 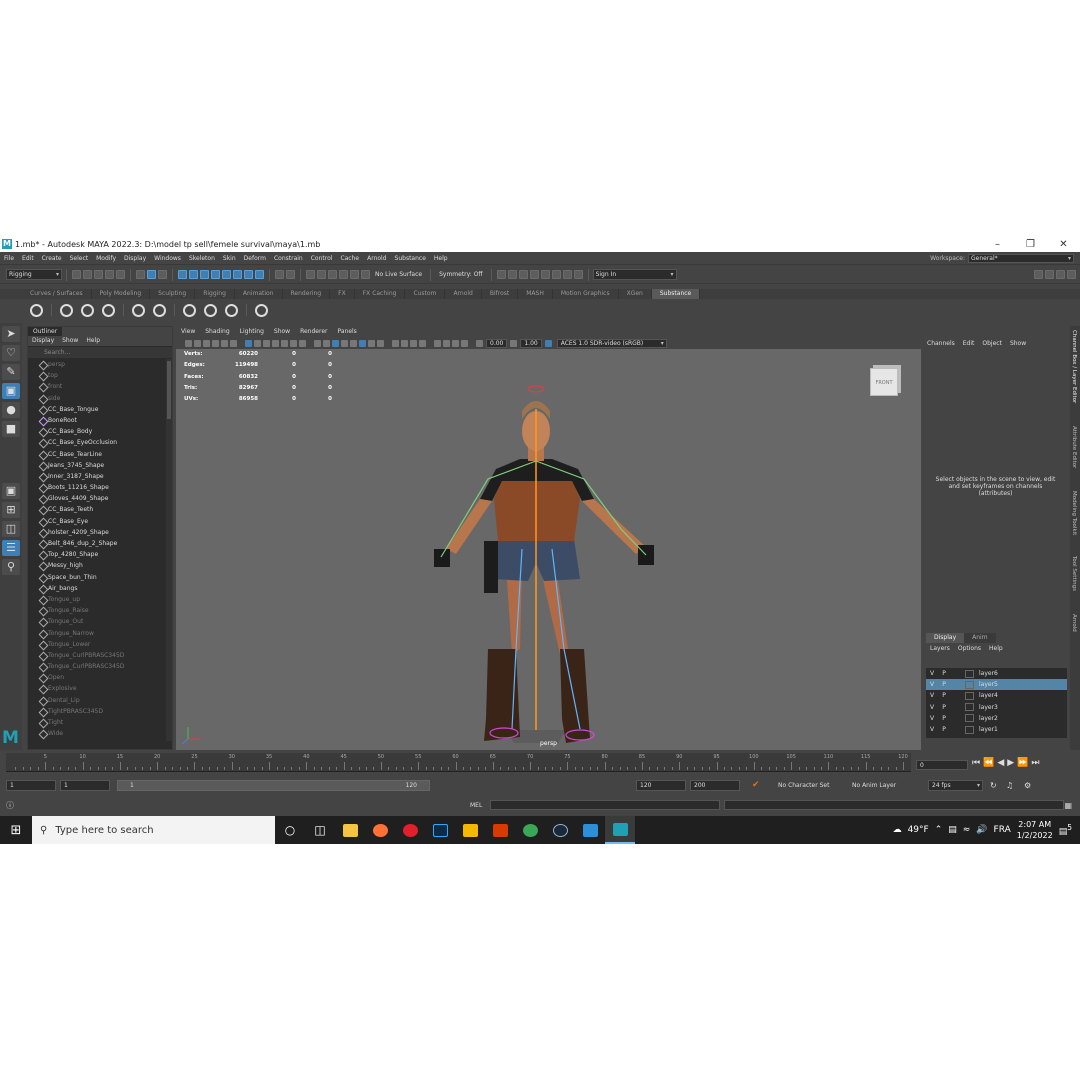 What do you see at coordinates (215, 343) in the screenshot?
I see `image-plane-icon` at bounding box center [215, 343].